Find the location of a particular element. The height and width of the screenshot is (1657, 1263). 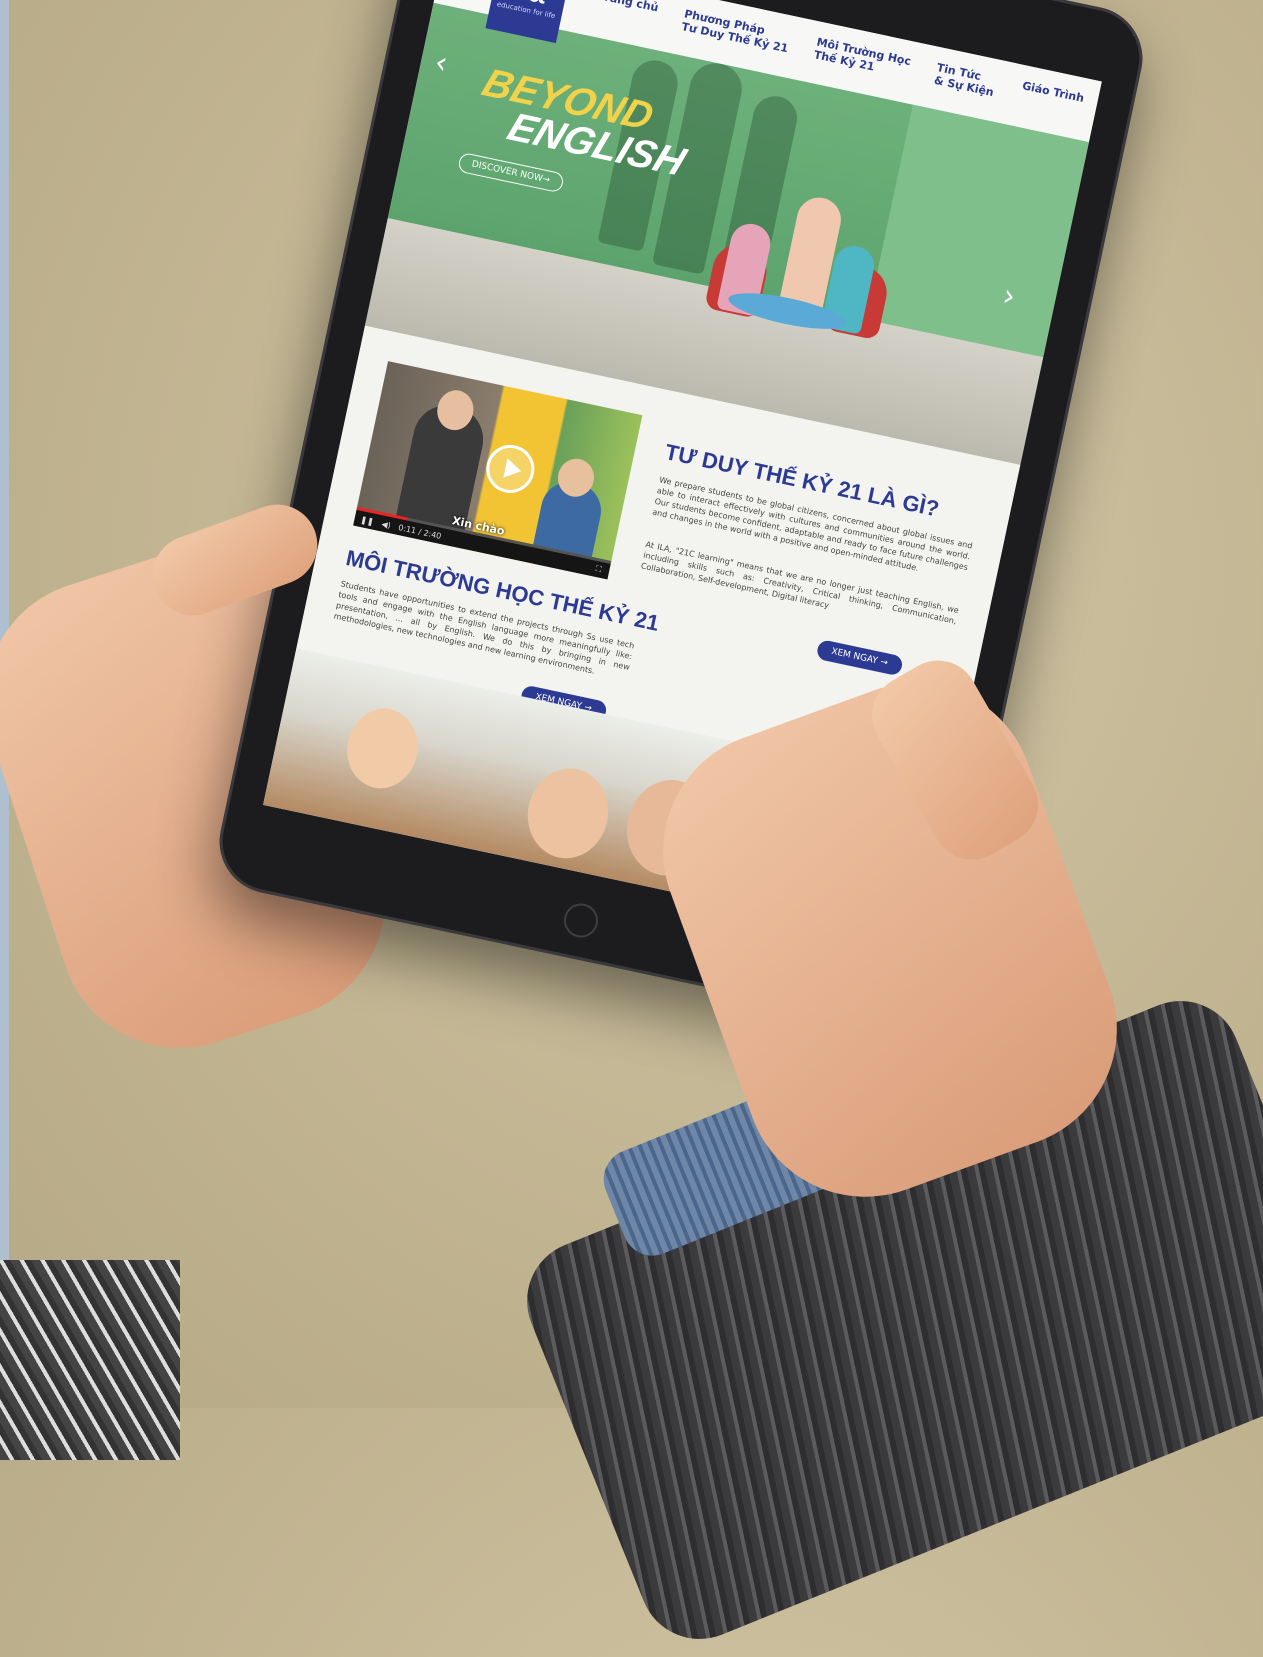

nav-item-method: Phương Pháp Tư Duy Thế Kỷ 21 is located at coordinates (736, 31).